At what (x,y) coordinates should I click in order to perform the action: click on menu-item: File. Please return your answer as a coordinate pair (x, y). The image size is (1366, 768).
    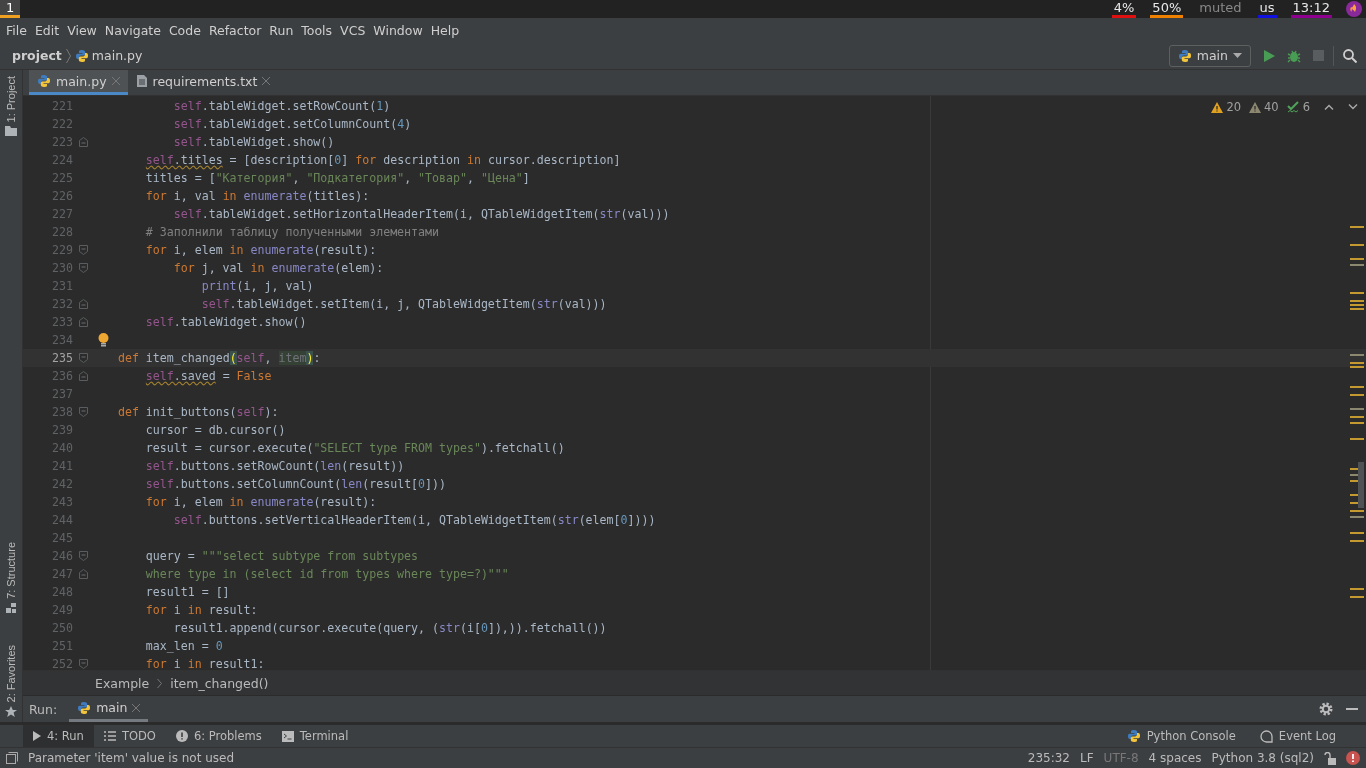
    Looking at the image, I should click on (16, 30).